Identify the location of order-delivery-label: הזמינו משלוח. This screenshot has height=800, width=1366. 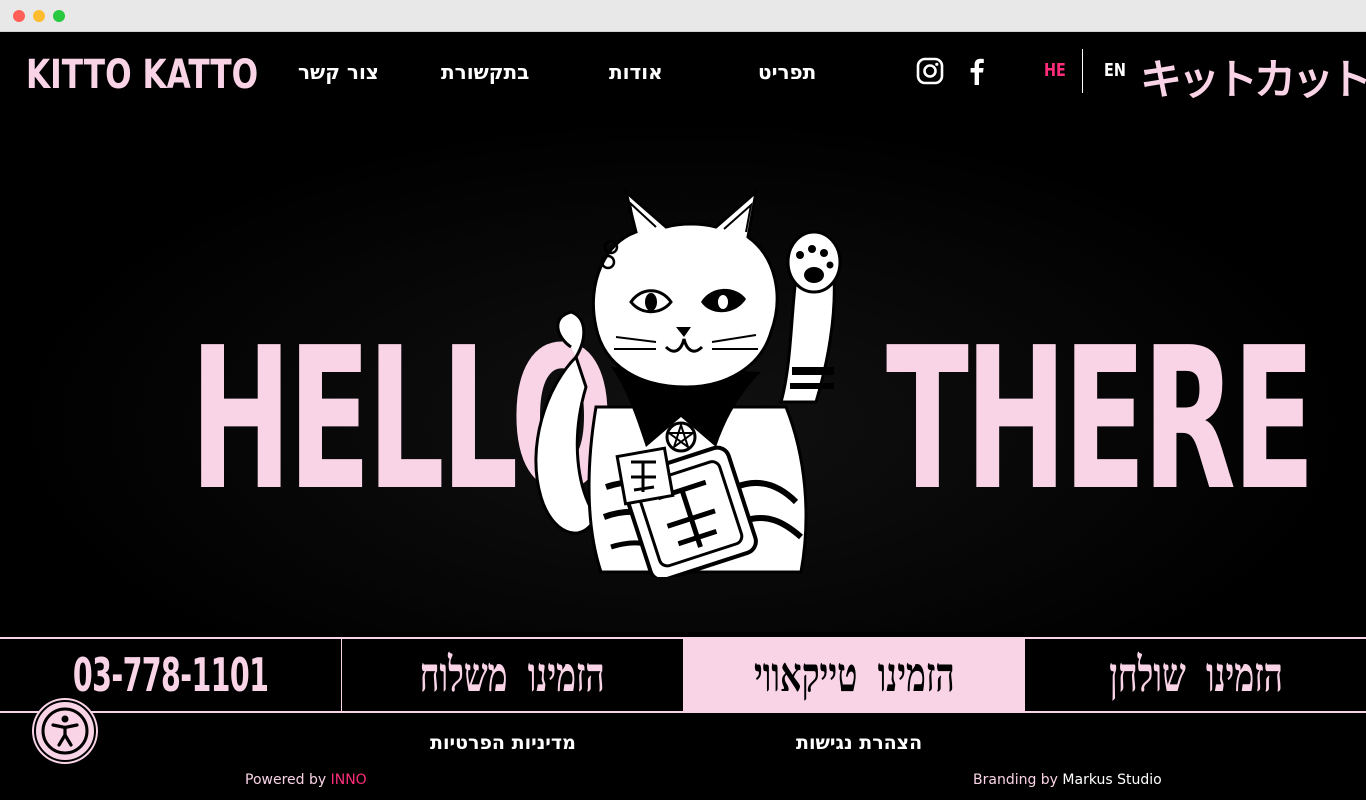
(512, 675).